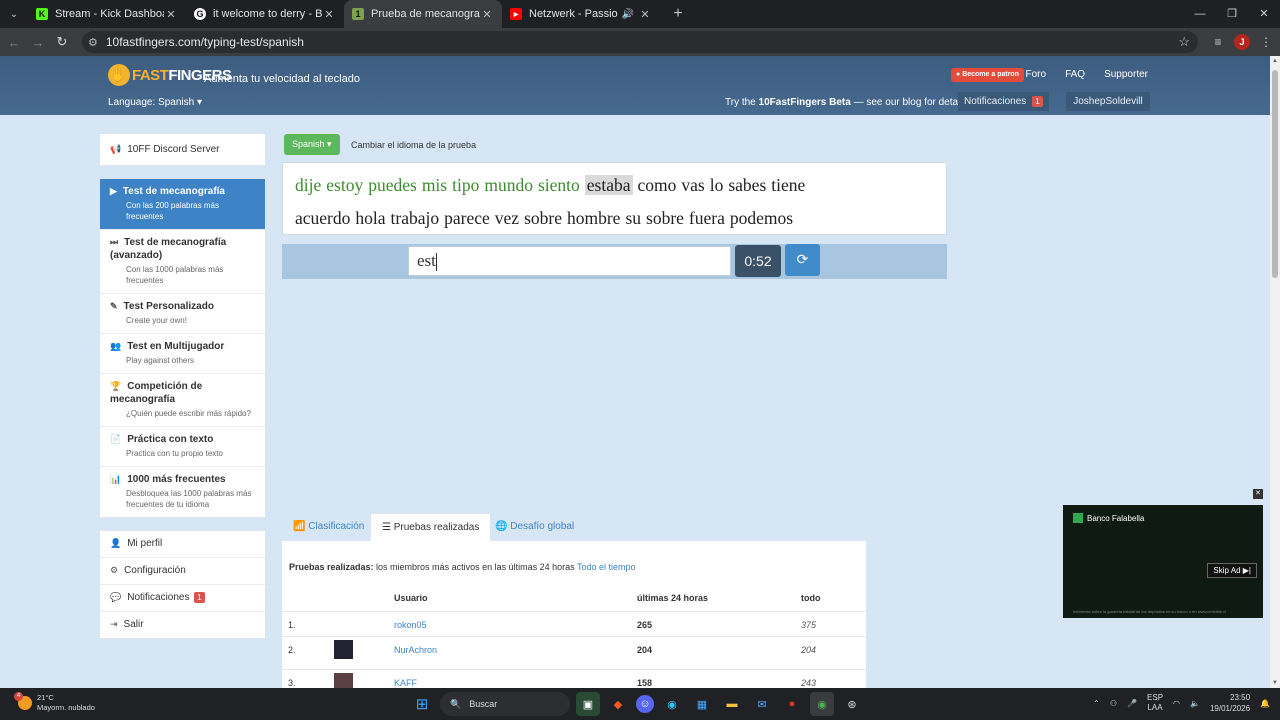 This screenshot has width=1280, height=720. I want to click on user-link: KAFF, so click(405, 683).